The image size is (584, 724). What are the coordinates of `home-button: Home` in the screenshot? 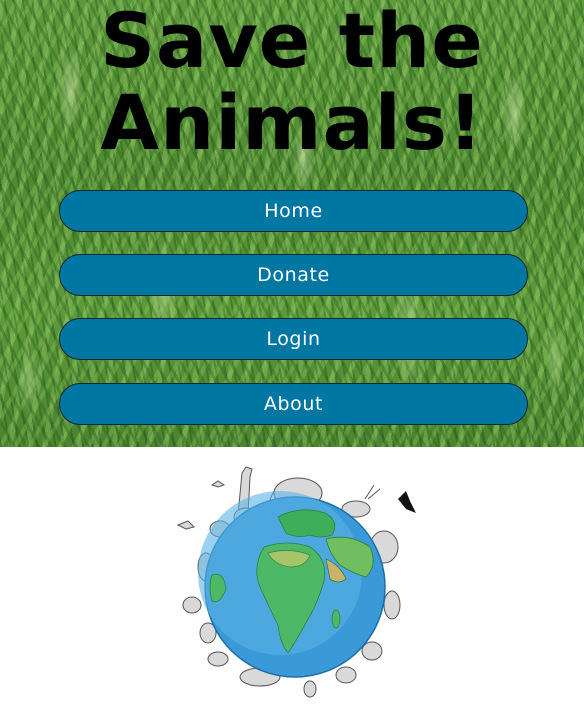 It's located at (293, 211).